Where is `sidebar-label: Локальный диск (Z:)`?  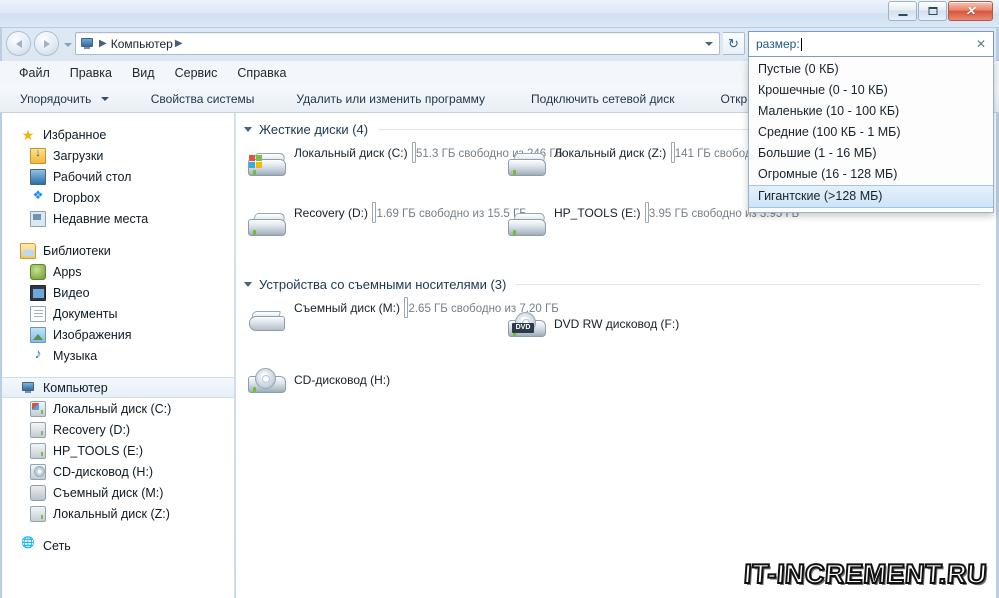 sidebar-label: Локальный диск (Z:) is located at coordinates (111, 513).